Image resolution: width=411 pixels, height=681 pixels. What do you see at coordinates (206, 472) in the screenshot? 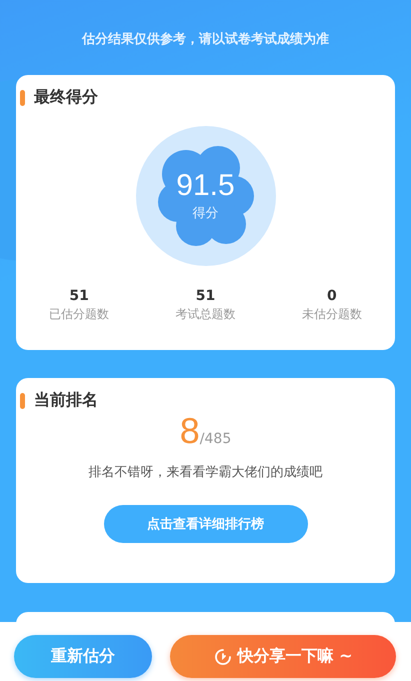
I see `rank-message: 排名不错呀，来看看学霸大佬们的成绩吧` at bounding box center [206, 472].